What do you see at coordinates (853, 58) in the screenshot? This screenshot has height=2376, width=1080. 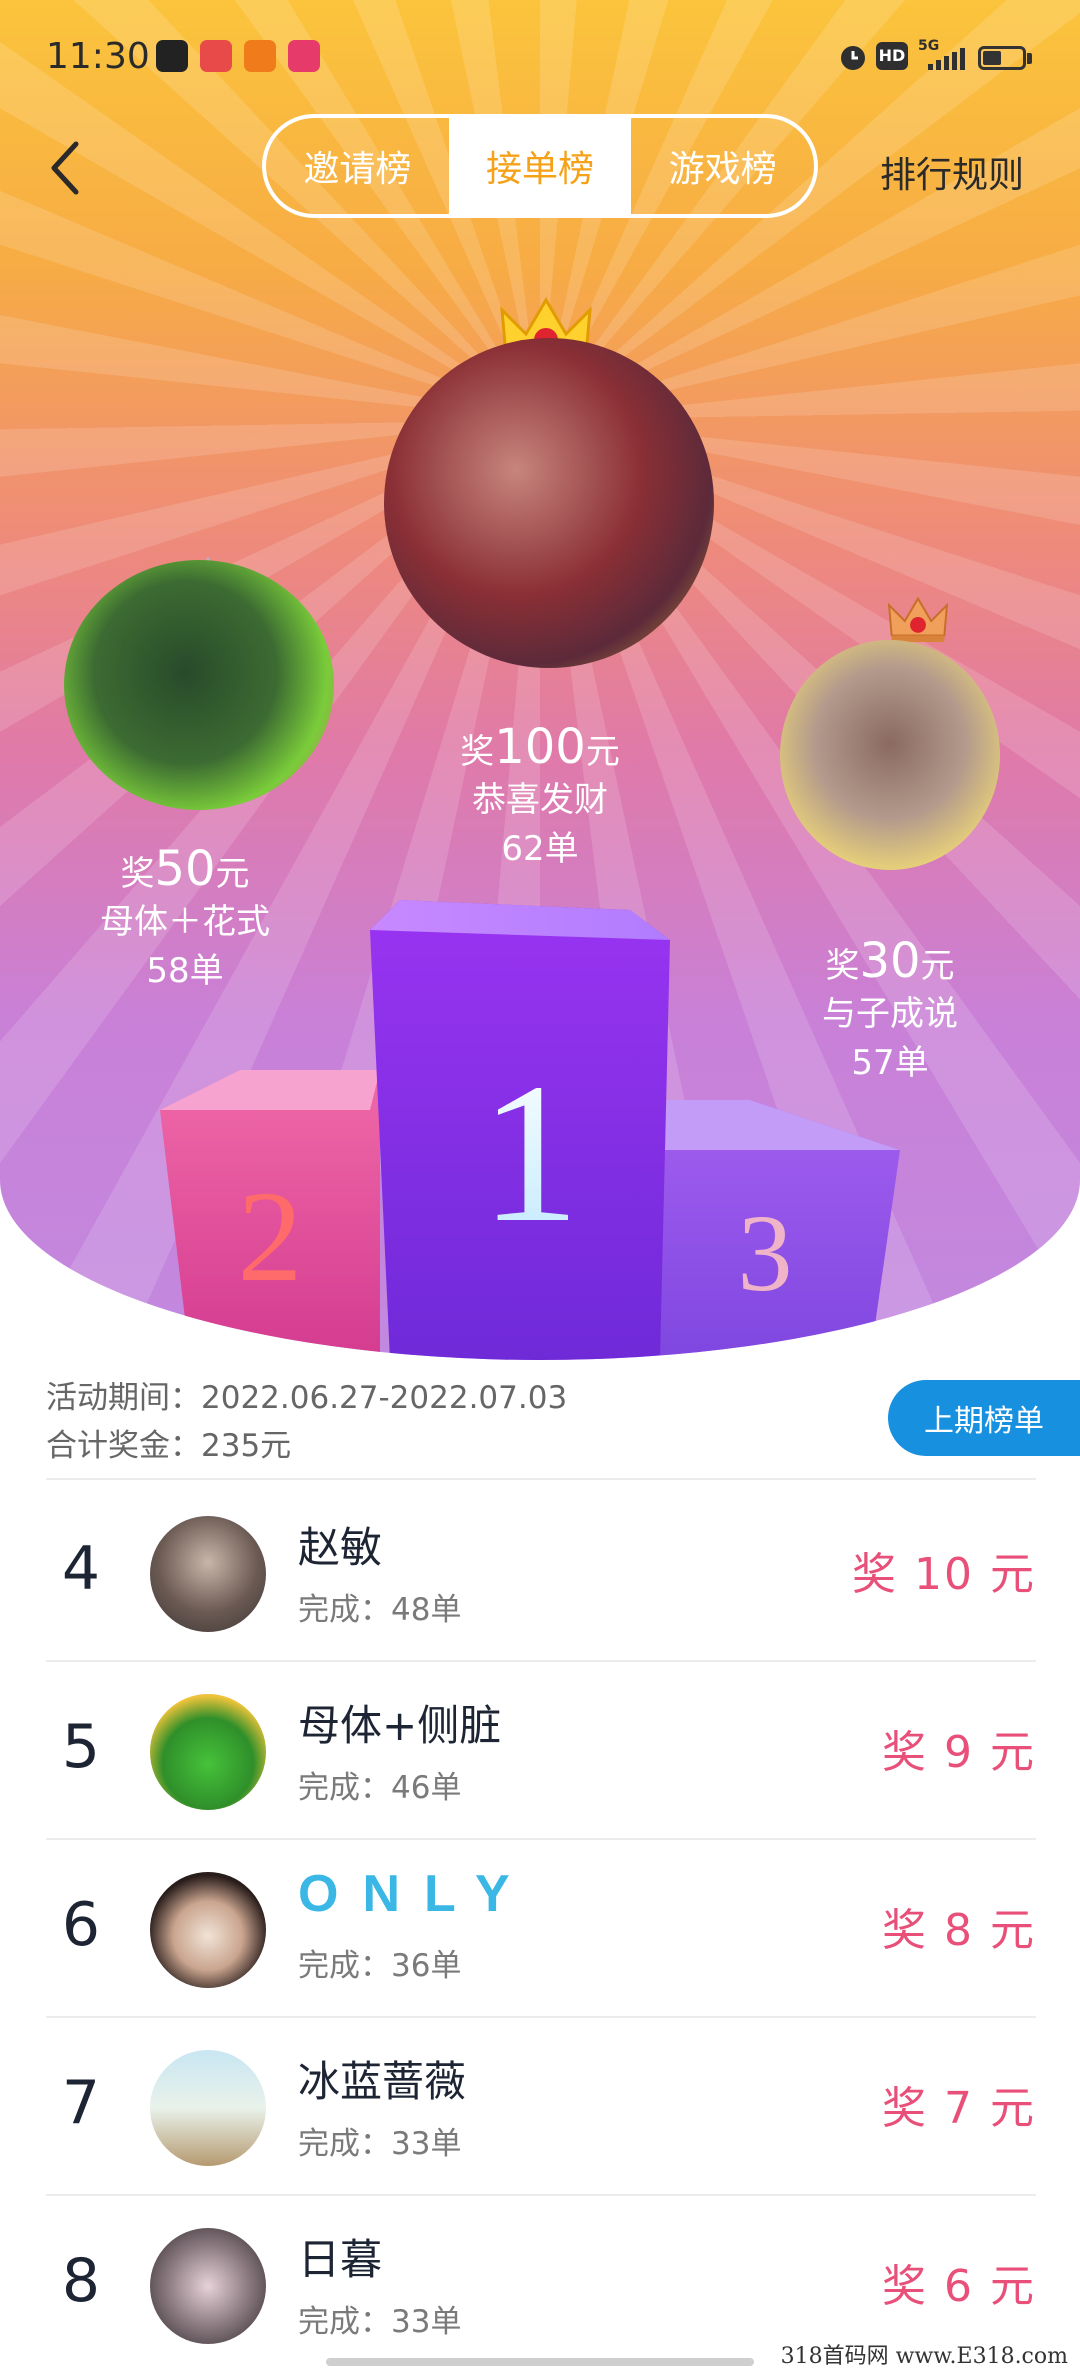 I see `alarm-icon` at bounding box center [853, 58].